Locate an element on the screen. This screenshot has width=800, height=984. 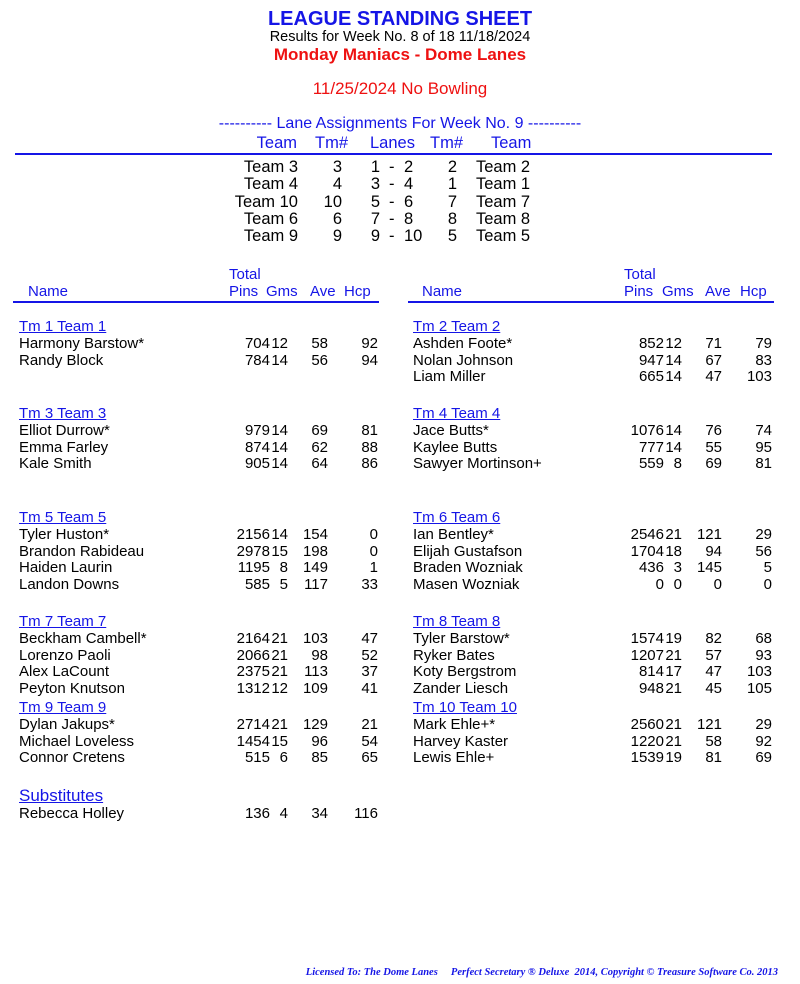
player-row: Sawyer Mortinson+ 559 8 69 81 is located at coordinates (593, 464).